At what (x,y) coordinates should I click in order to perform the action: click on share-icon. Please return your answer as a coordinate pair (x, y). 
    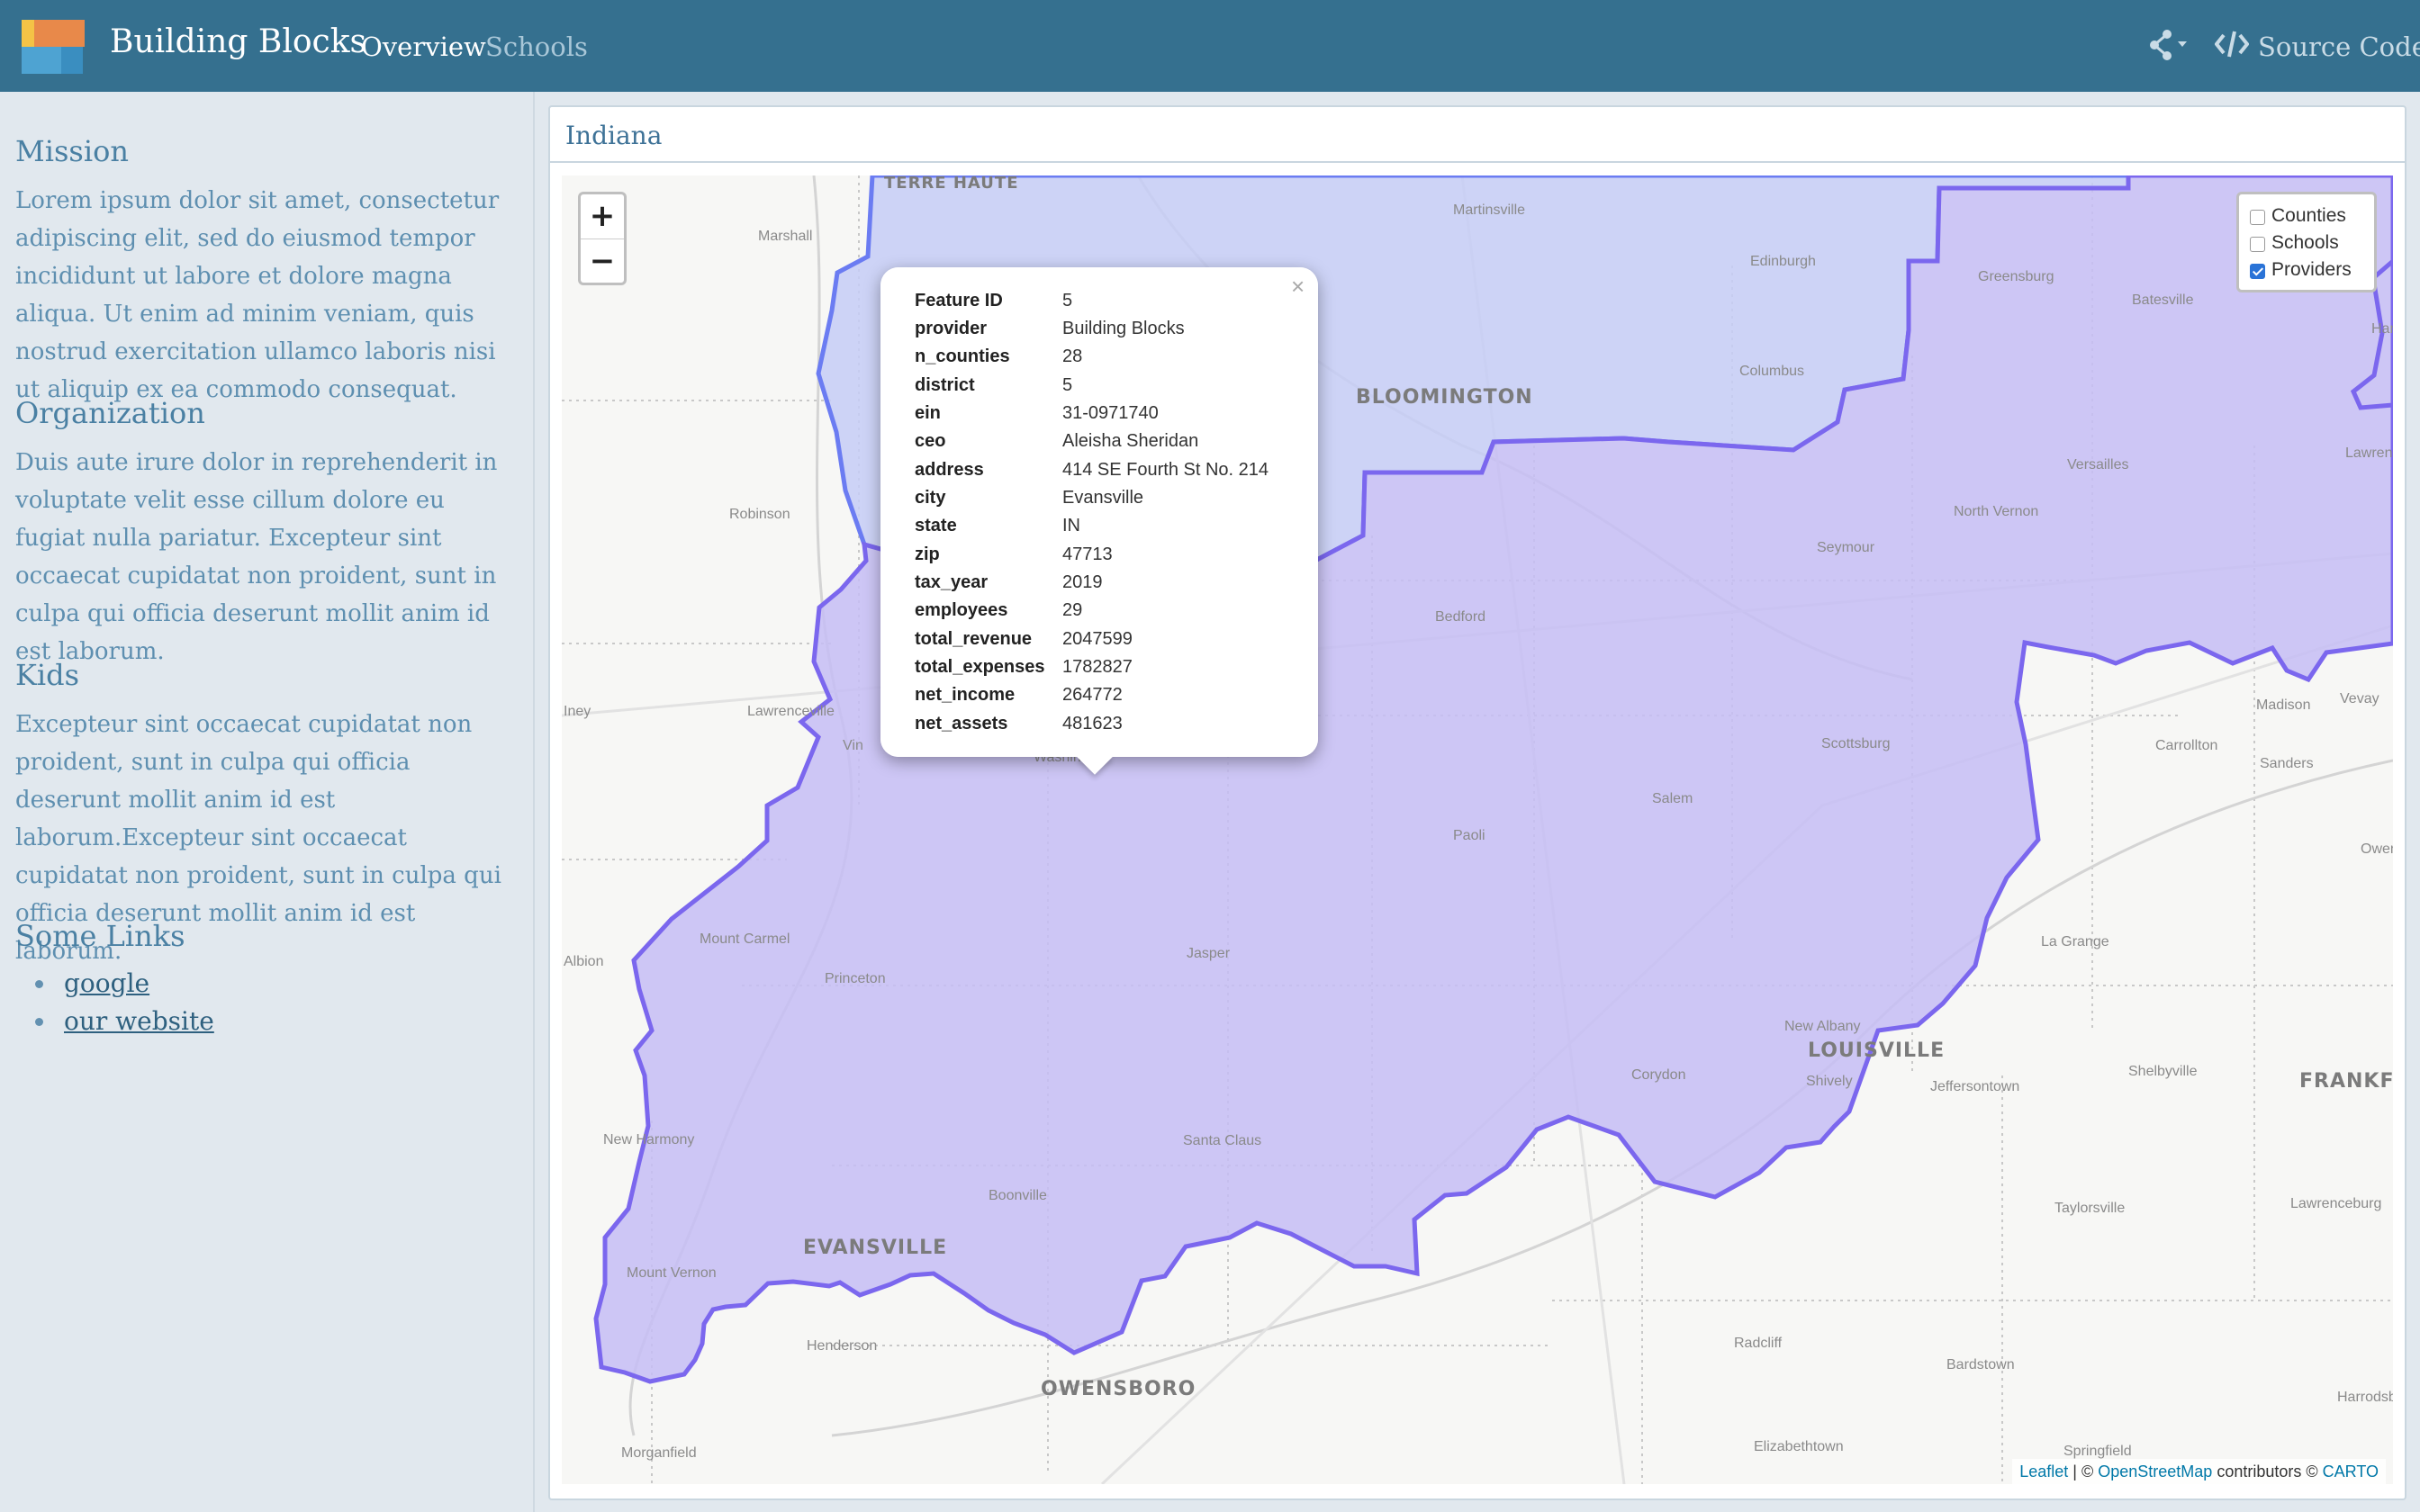
    Looking at the image, I should click on (2170, 45).